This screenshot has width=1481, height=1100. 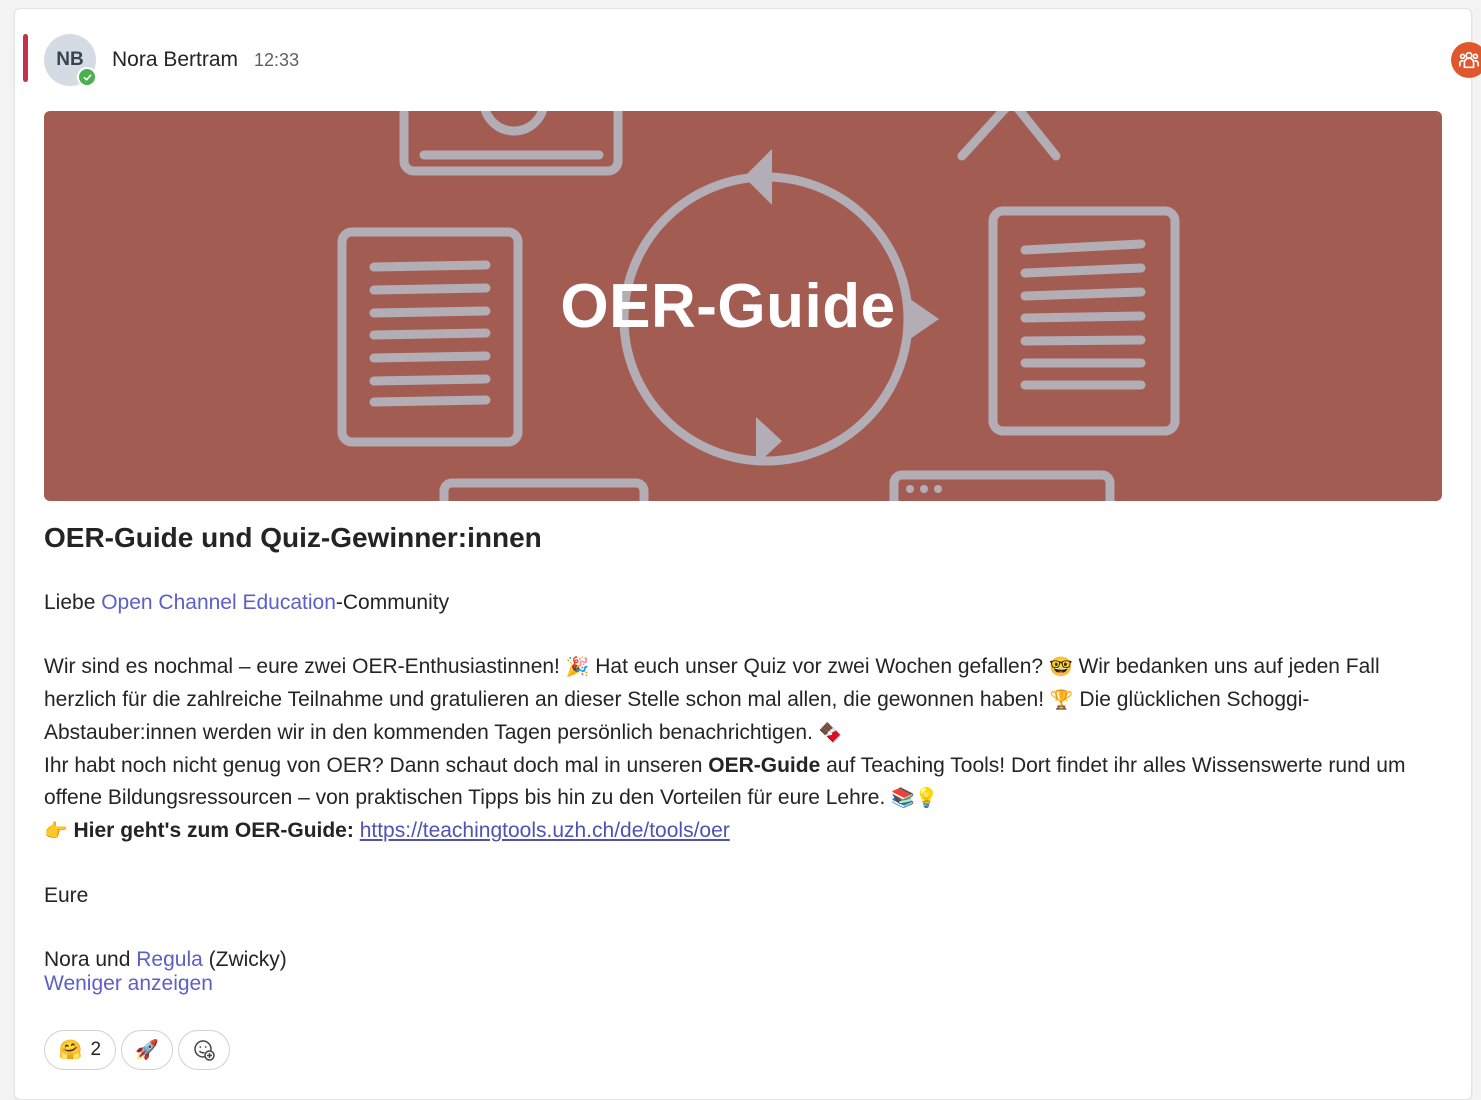 What do you see at coordinates (169, 959) in the screenshot?
I see `user-mention-regula: Regula` at bounding box center [169, 959].